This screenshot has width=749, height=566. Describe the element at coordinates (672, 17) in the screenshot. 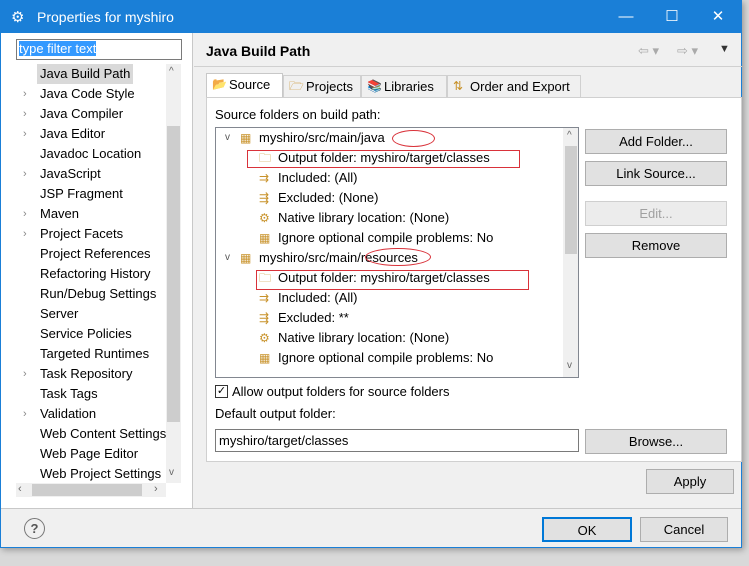

I see `maximize-button: ☐` at that location.